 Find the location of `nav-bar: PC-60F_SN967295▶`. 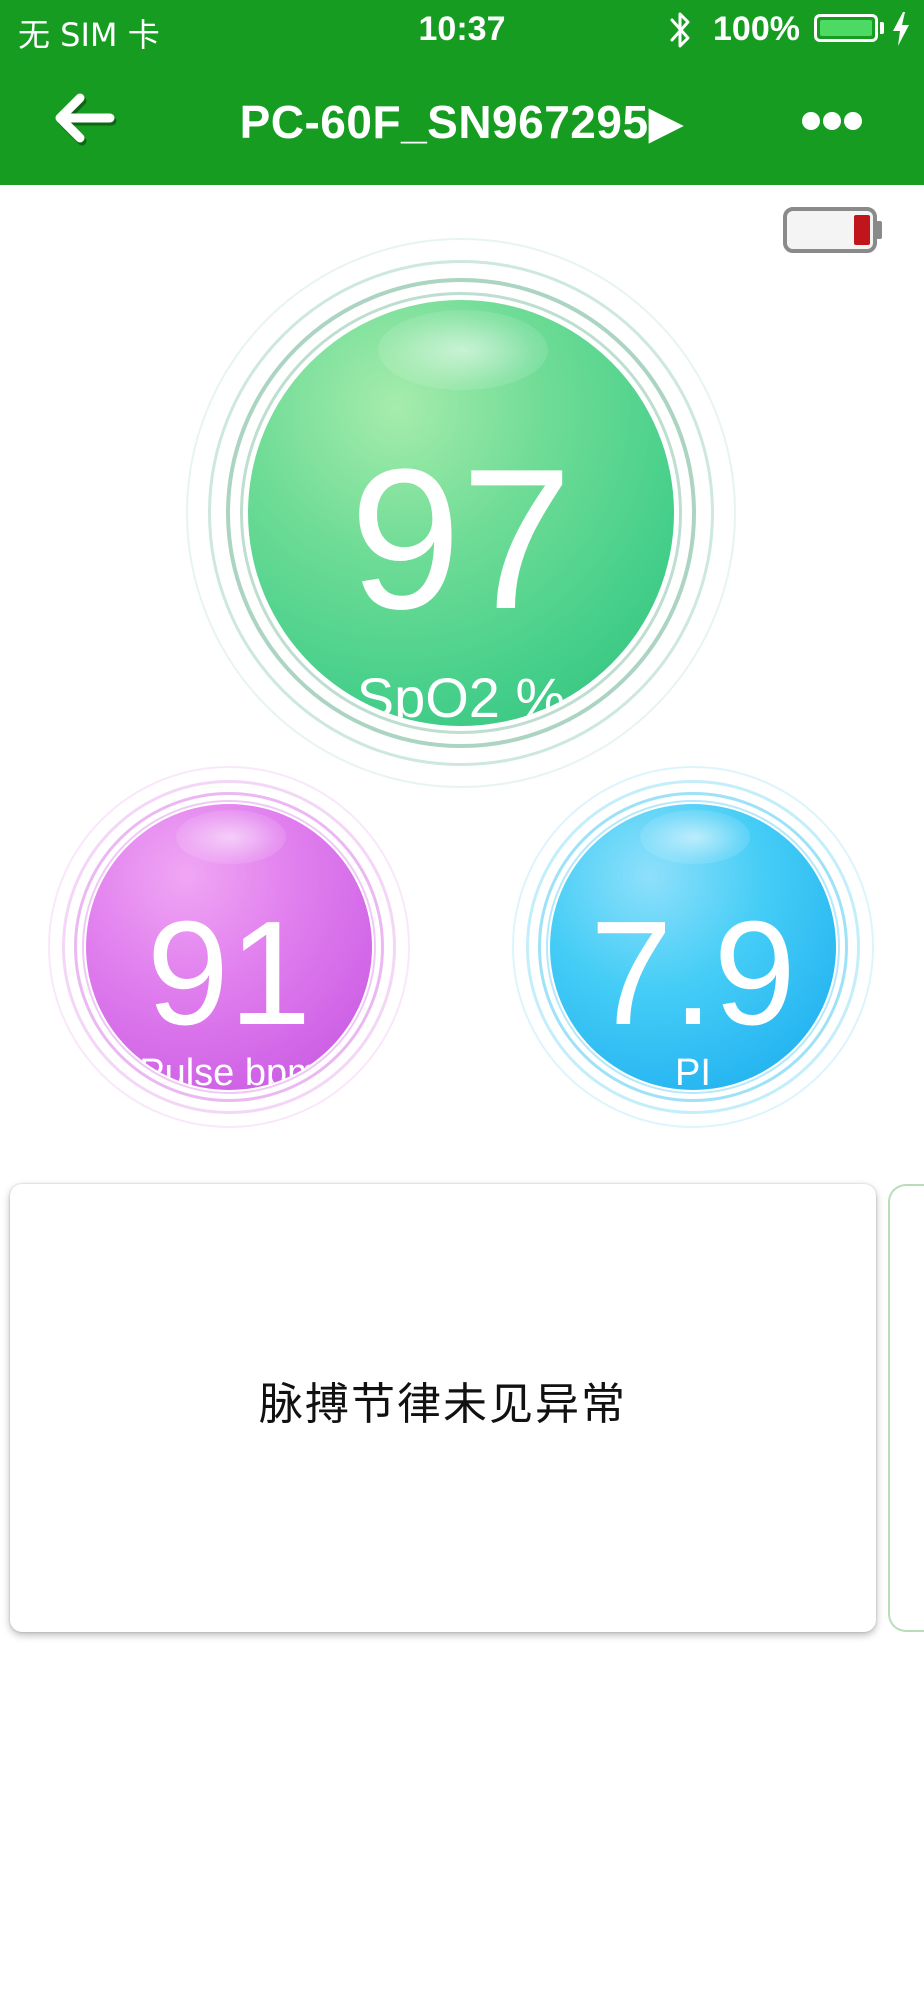

nav-bar: PC-60F_SN967295▶ is located at coordinates (462, 122).